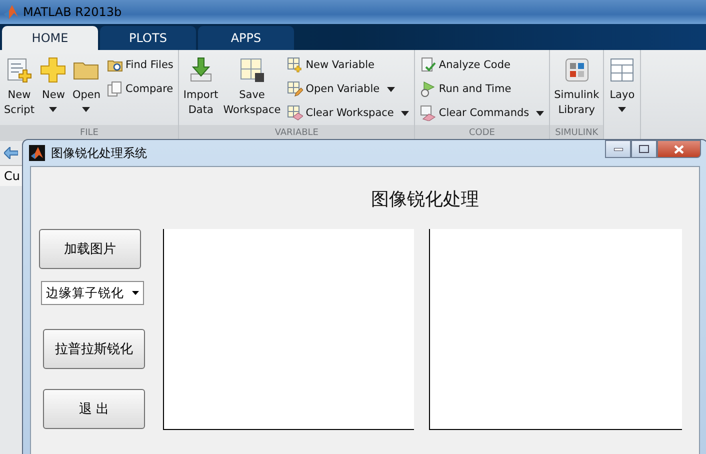 The height and width of the screenshot is (454, 706). What do you see at coordinates (200, 89) in the screenshot?
I see `ribbon-button: Import Data` at bounding box center [200, 89].